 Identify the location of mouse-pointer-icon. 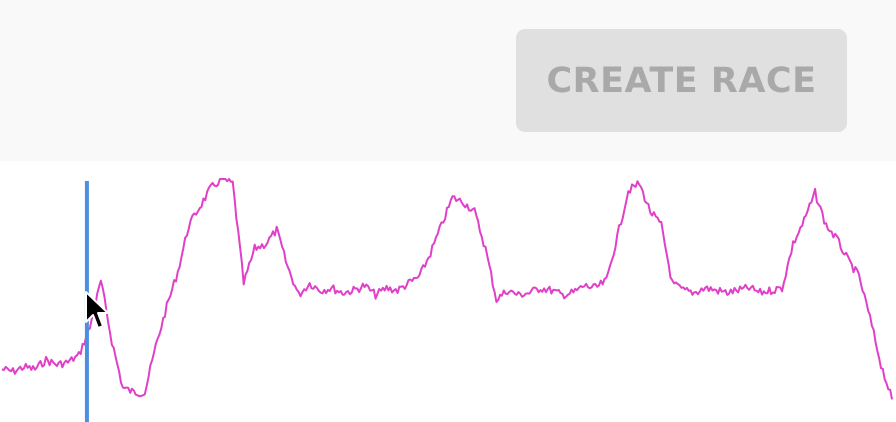
(97, 310).